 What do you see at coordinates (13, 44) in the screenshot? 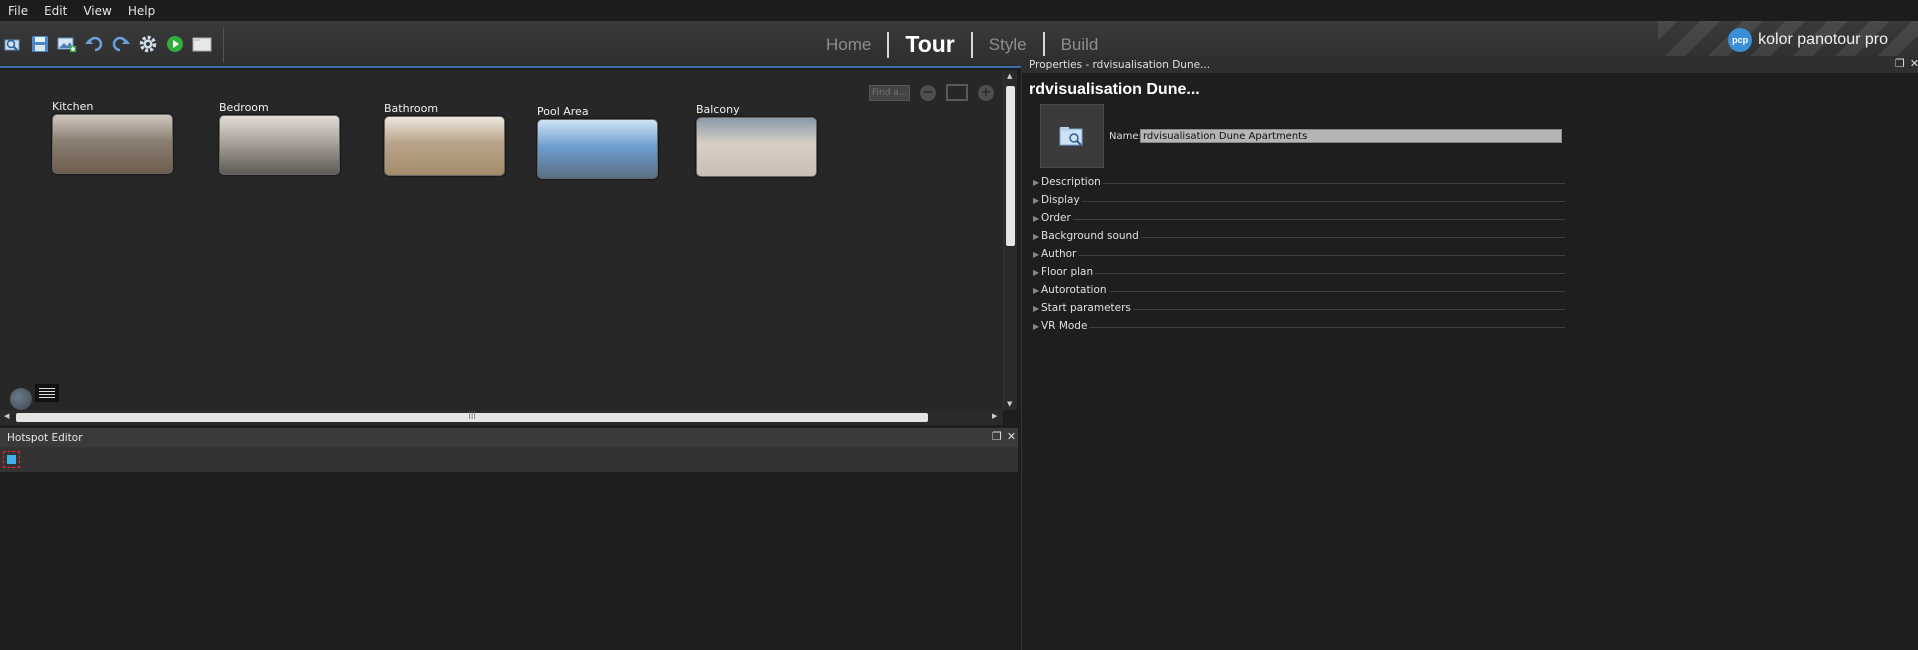
I see `open-project-icon` at bounding box center [13, 44].